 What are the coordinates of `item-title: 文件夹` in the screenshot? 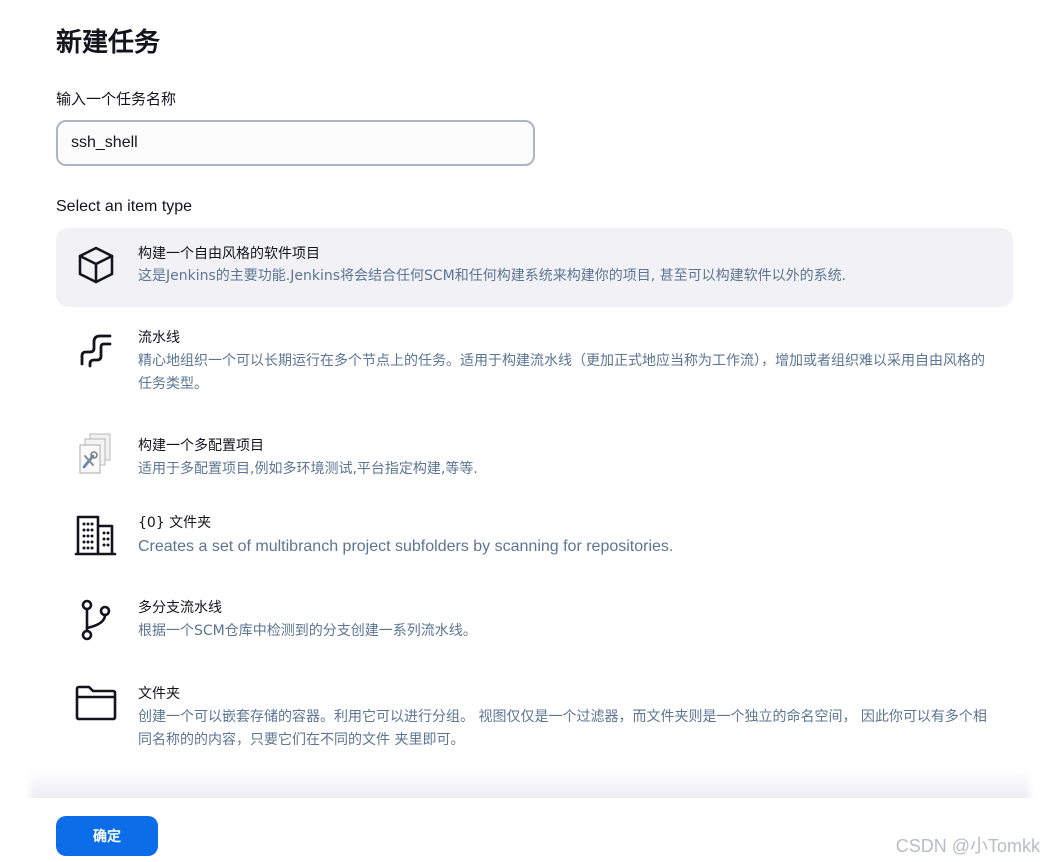 It's located at (159, 694).